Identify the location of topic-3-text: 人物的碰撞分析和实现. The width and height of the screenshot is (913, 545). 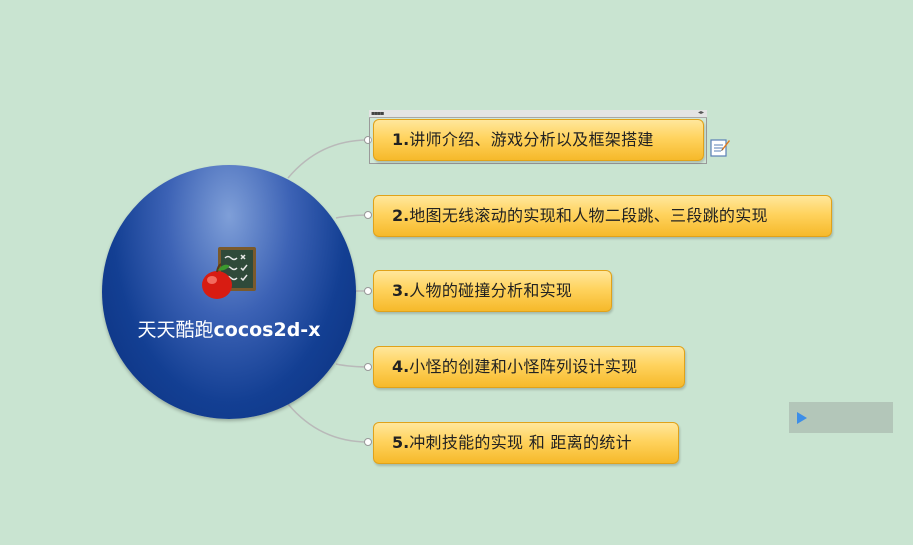
(491, 290).